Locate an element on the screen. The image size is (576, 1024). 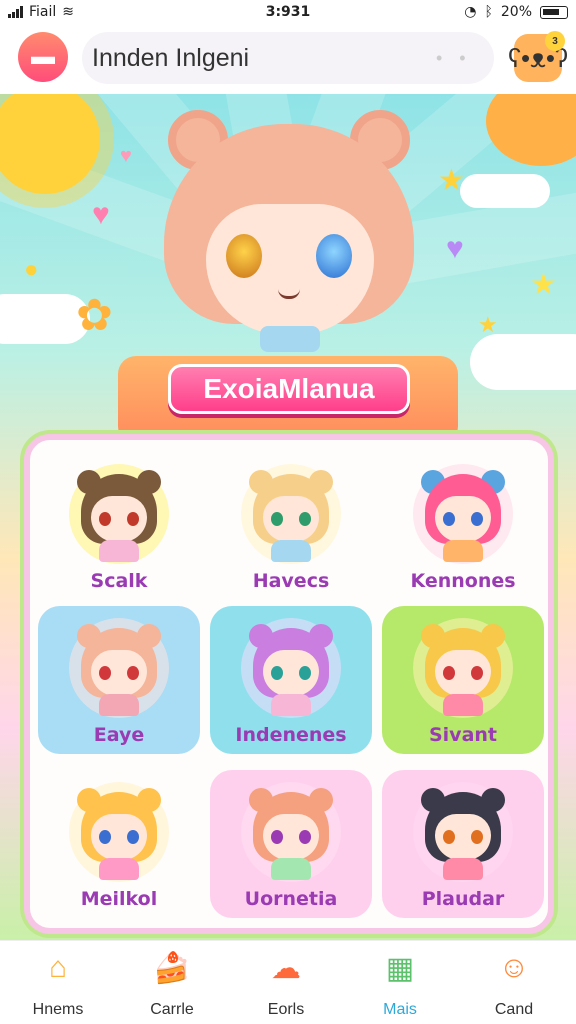
hero-character is located at coordinates (290, 234).